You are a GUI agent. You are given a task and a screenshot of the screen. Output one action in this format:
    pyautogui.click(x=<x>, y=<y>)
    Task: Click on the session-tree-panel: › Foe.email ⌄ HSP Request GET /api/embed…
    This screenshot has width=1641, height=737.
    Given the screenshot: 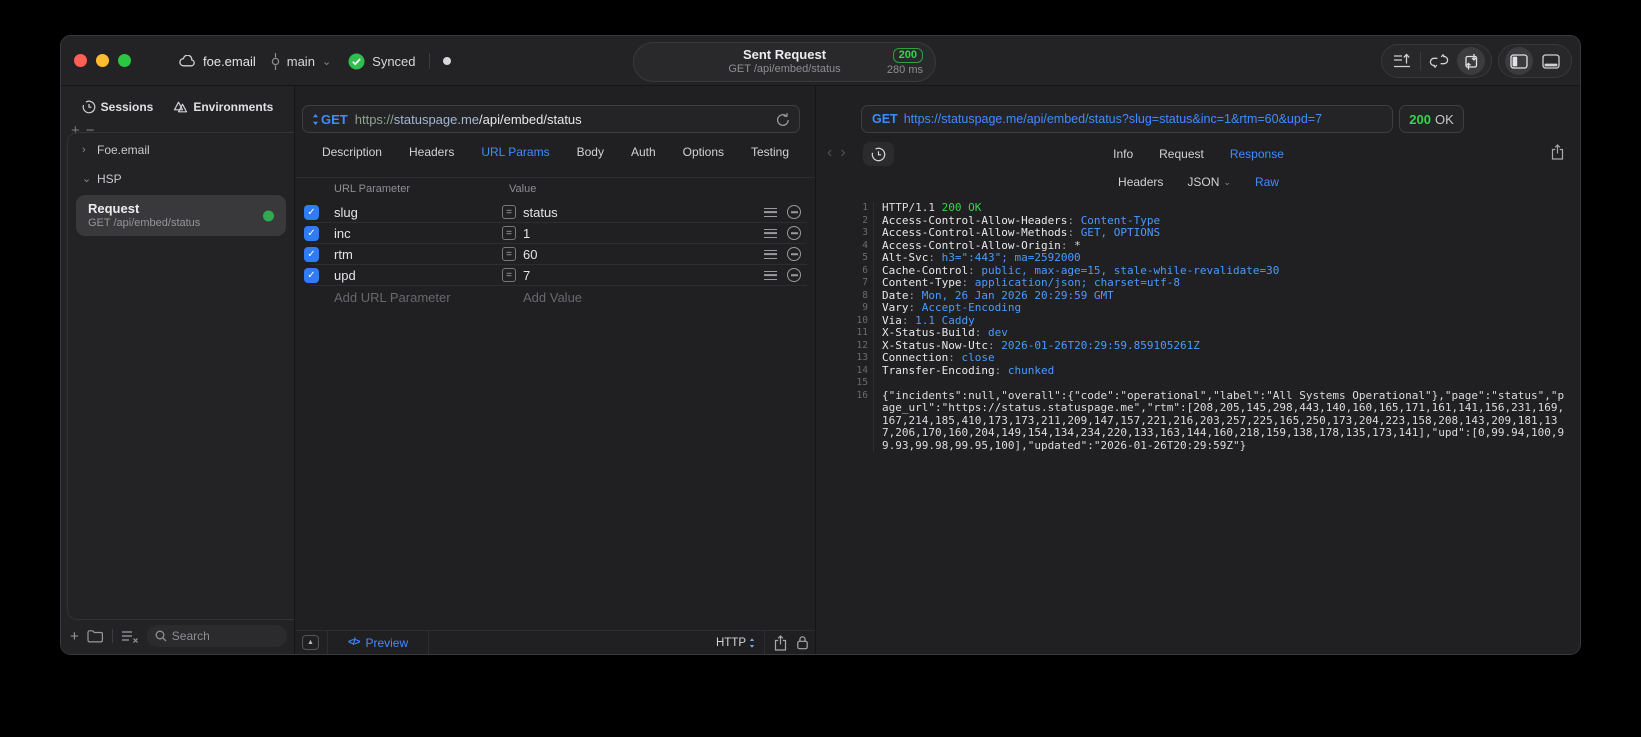 What is the action you would take?
    pyautogui.click(x=180, y=376)
    